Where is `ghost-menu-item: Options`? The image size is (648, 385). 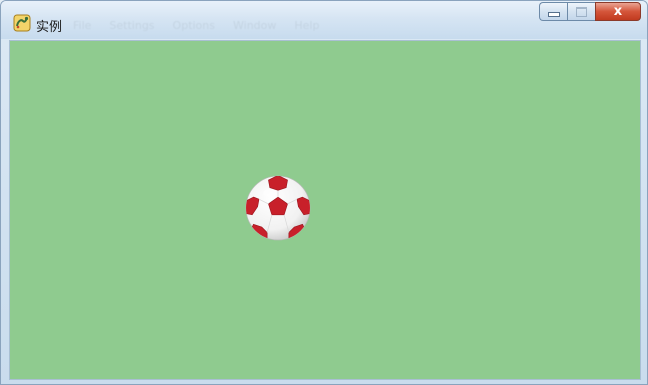
ghost-menu-item: Options is located at coordinates (193, 25).